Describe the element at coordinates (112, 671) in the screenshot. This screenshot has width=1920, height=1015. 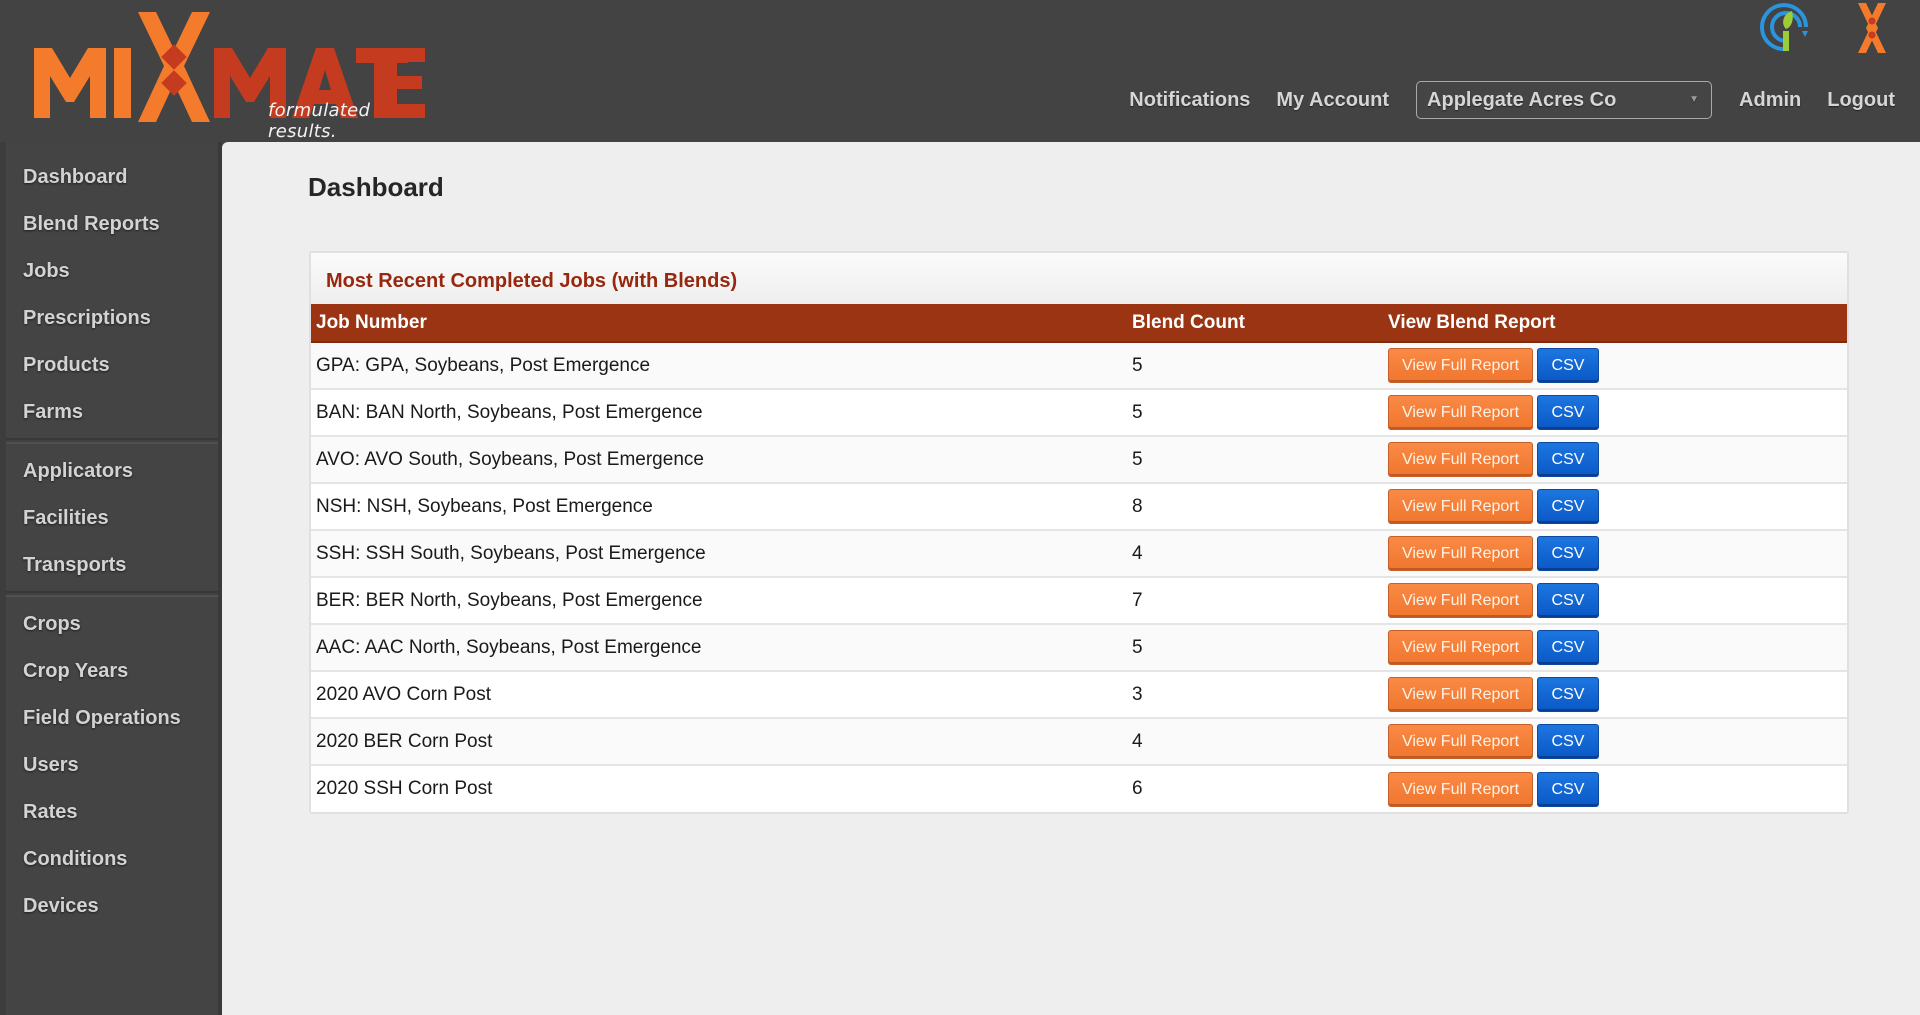
I see `sidebar-item-crop-years: Crop Years` at that location.